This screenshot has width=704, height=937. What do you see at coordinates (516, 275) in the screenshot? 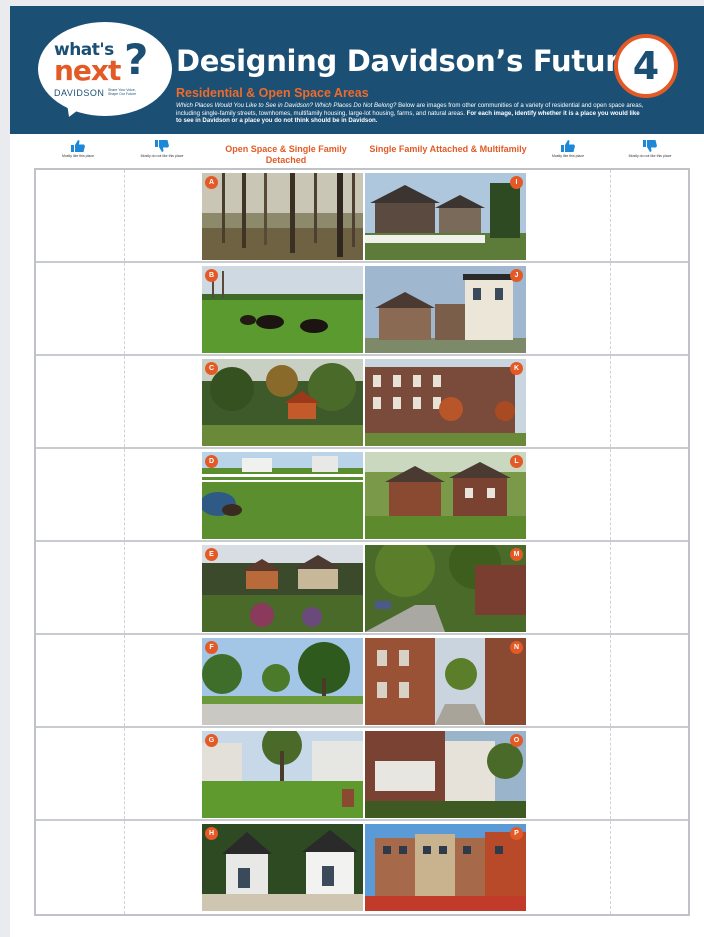
I see `photo-letter-badge: J` at bounding box center [516, 275].